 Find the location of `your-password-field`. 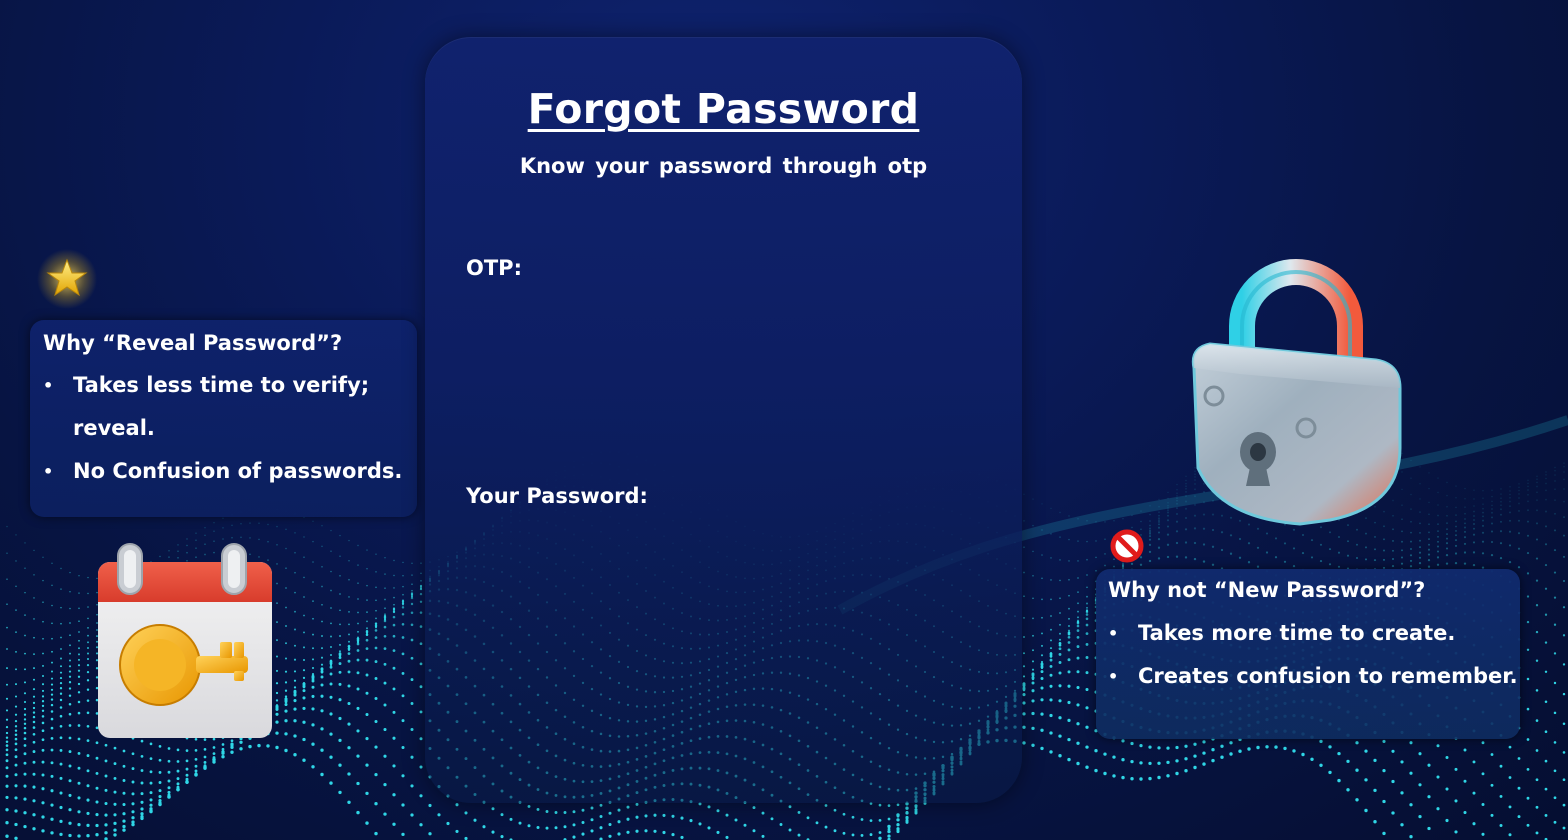

your-password-field is located at coordinates (822, 495).